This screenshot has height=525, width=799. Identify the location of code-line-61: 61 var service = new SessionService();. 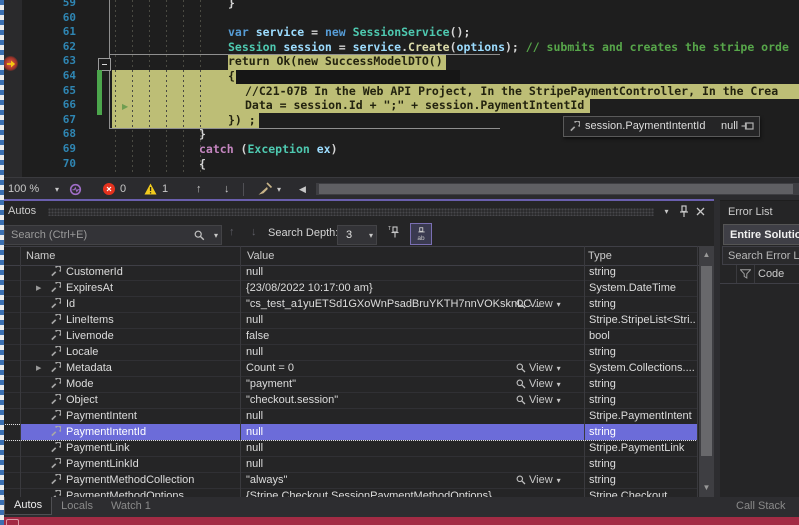
(399, 32).